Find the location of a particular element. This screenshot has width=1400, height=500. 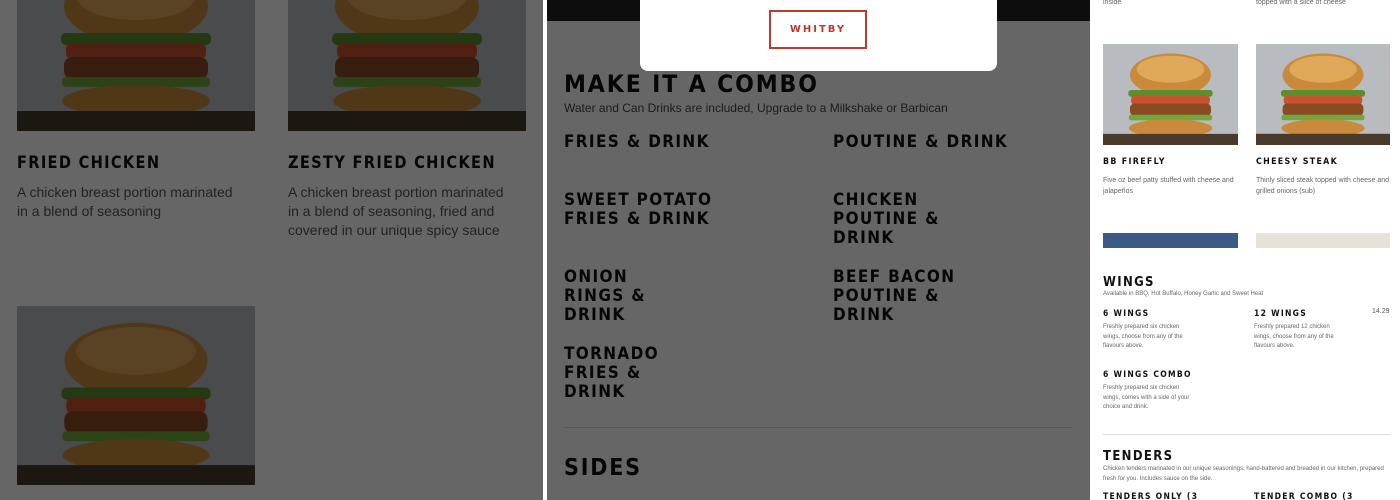

veggie-burger-image is located at coordinates (136, 395).